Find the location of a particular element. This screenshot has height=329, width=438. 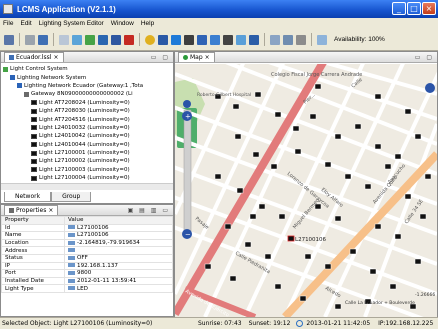

tab-map: Map × is located at coordinates (196, 57).